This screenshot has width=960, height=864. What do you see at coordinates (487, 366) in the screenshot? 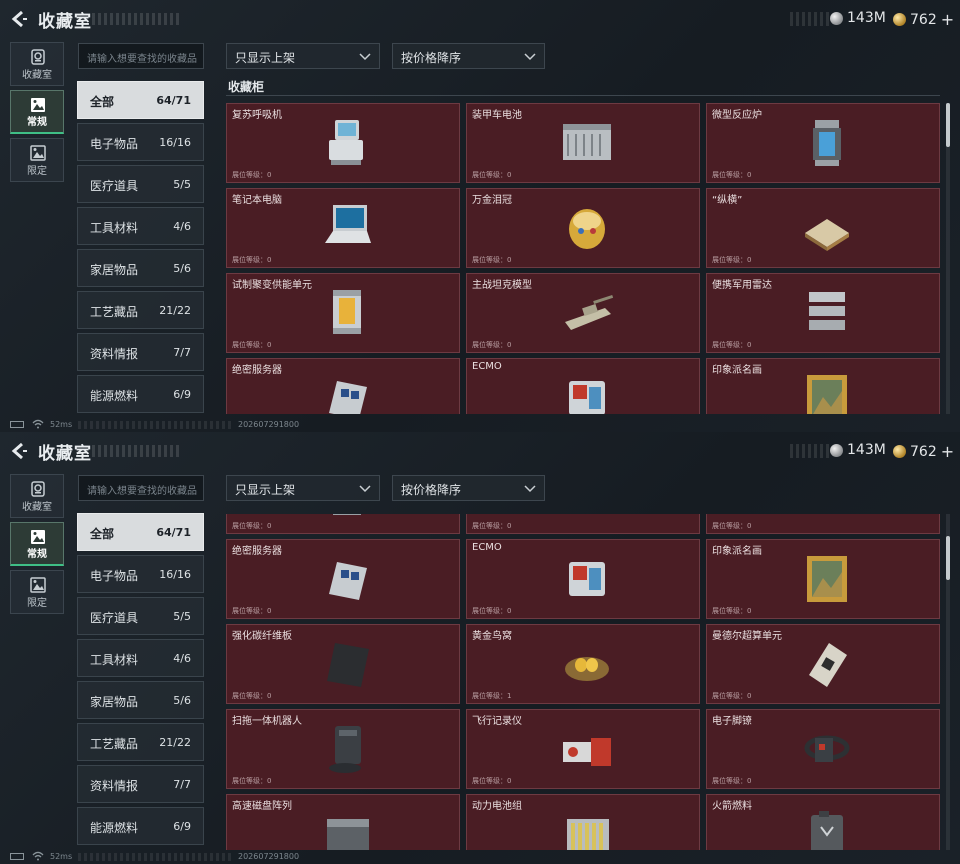
I see `item-name: ECMO` at bounding box center [487, 366].